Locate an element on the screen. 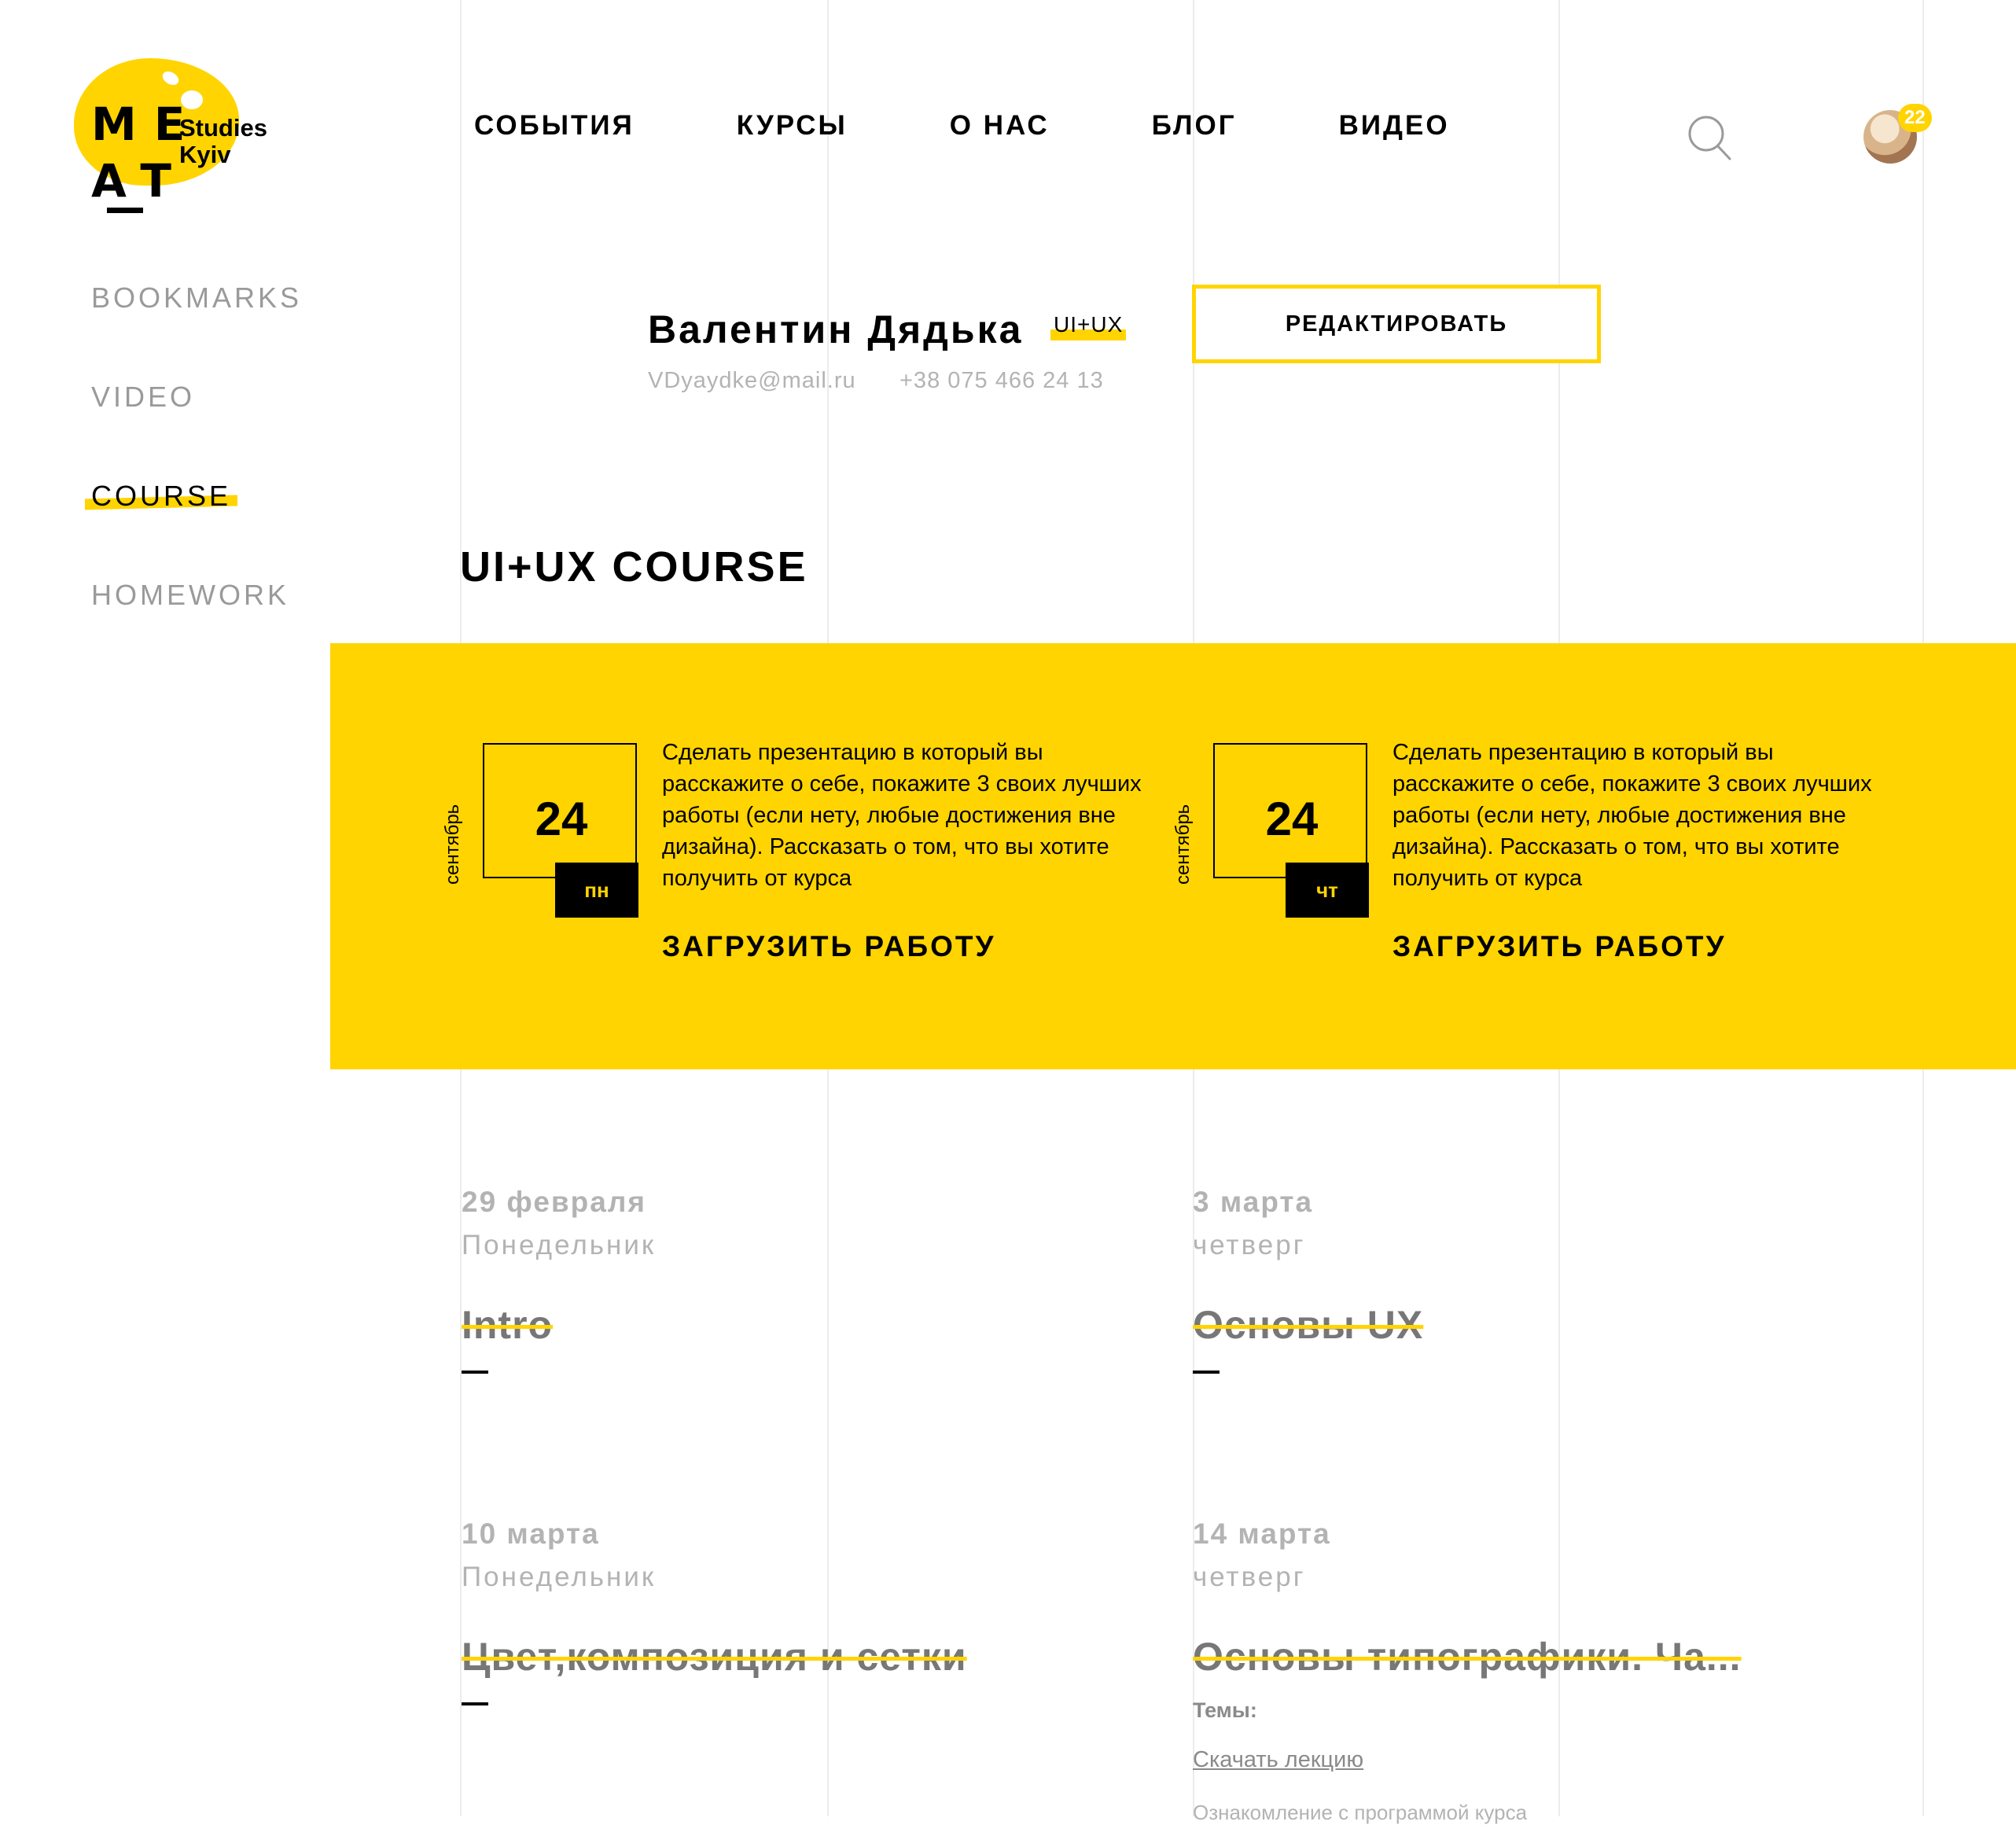  course-tag: UI+UX is located at coordinates (1088, 326).